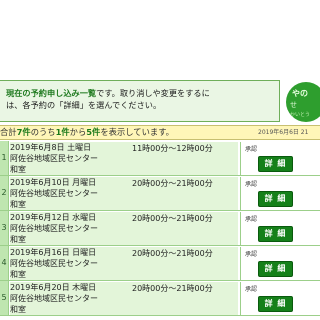 The width and height of the screenshot is (320, 320). I want to click on instruction-line-1: 現在の予約申し込み一覧です。取り消しや変更をするに, so click(142, 93).